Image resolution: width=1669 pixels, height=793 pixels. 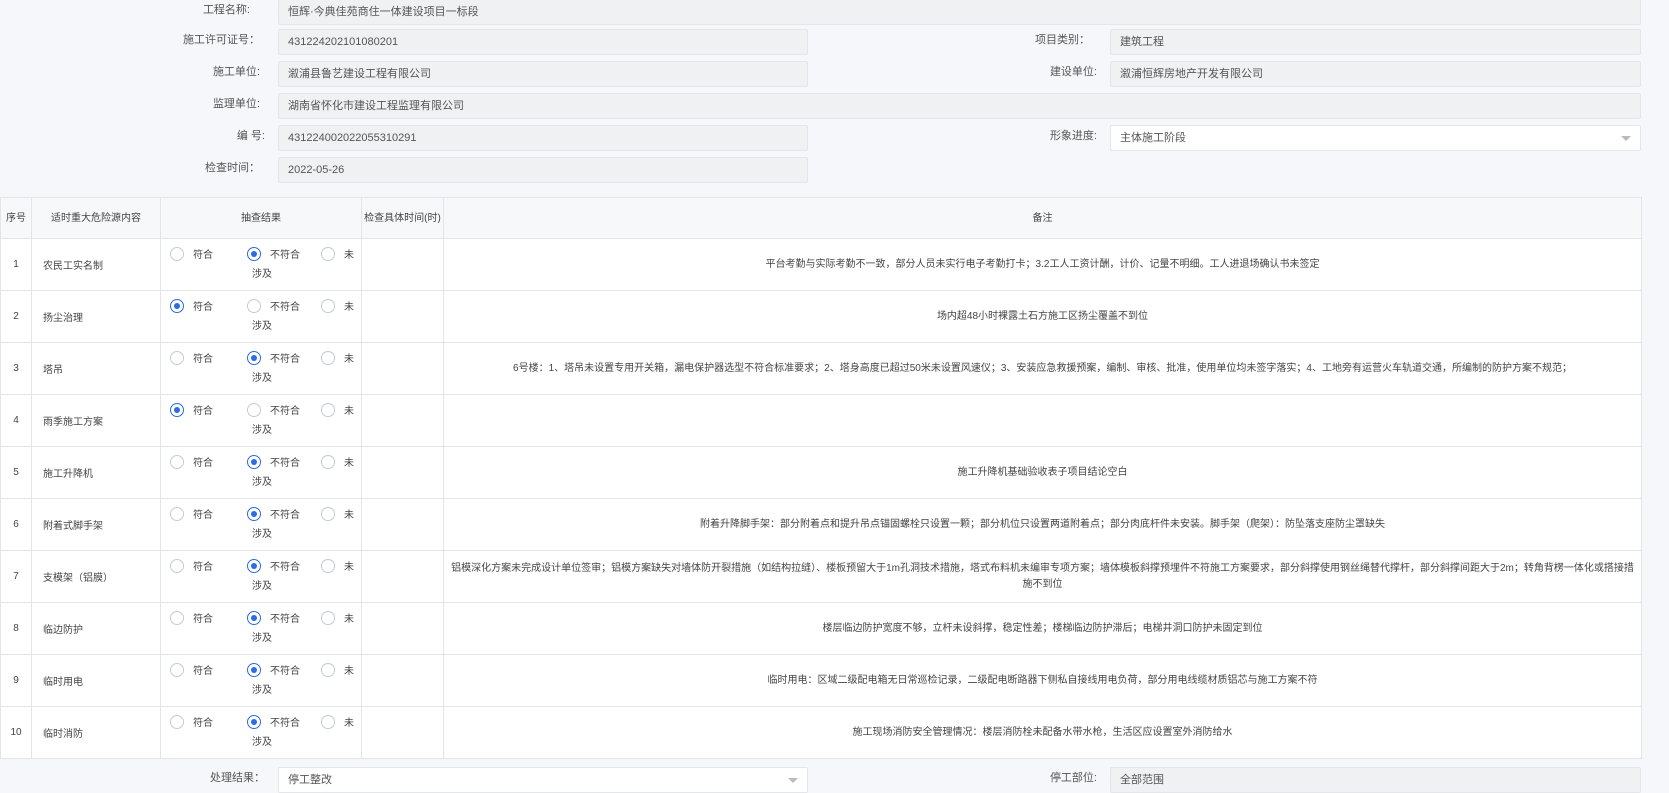 What do you see at coordinates (543, 780) in the screenshot?
I see `result-select: 停工整改` at bounding box center [543, 780].